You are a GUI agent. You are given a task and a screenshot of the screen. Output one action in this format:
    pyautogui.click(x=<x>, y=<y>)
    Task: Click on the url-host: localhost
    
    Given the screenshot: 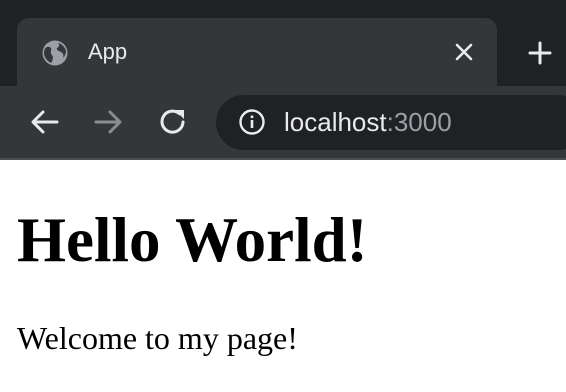 What is the action you would take?
    pyautogui.click(x=335, y=122)
    